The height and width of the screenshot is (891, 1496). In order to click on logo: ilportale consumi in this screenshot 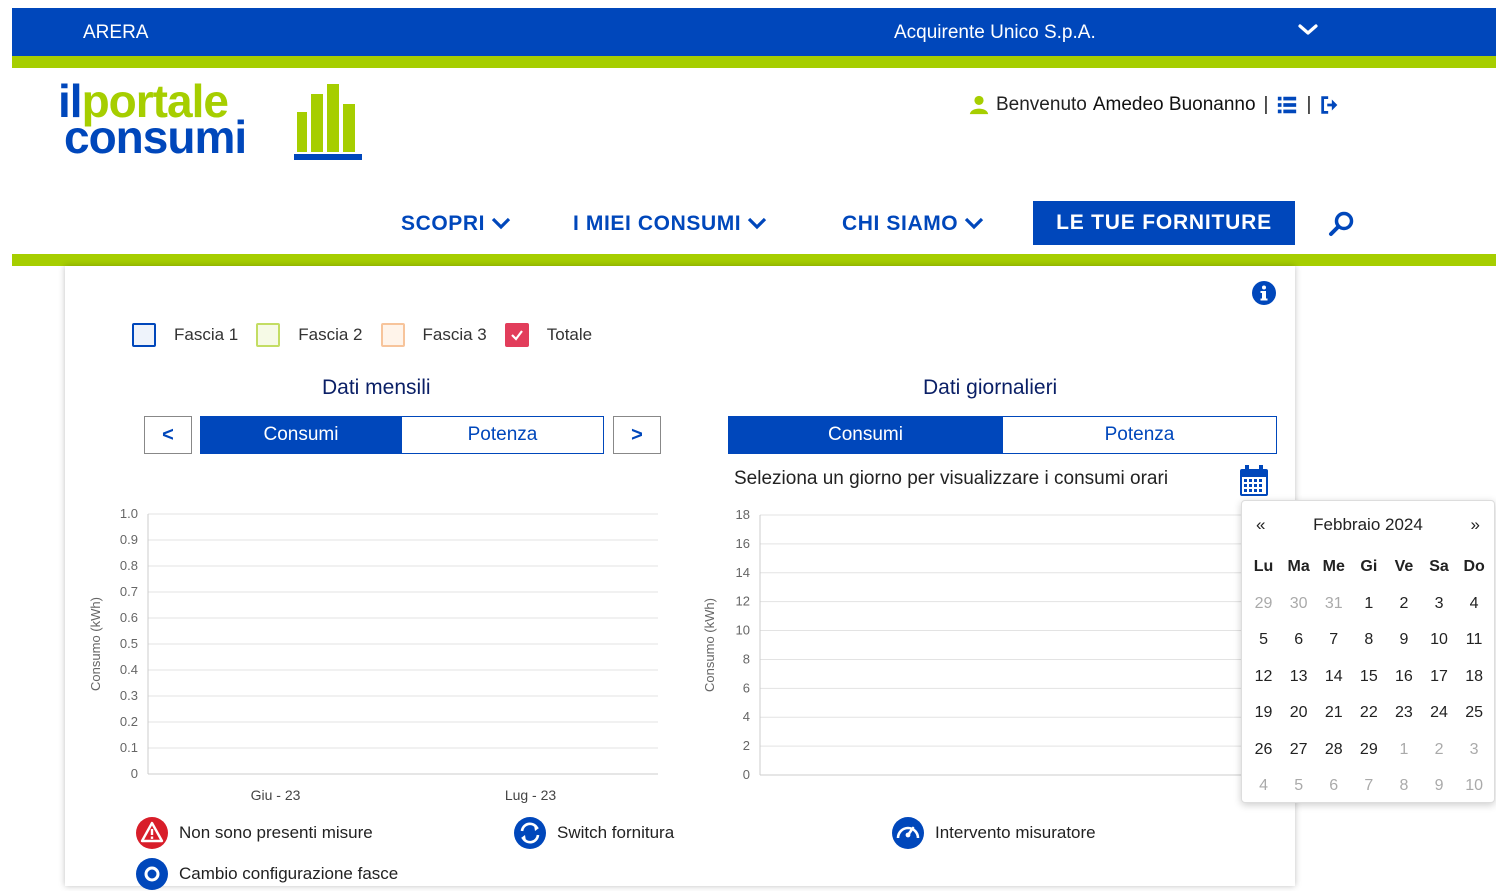, I will do `click(213, 120)`.